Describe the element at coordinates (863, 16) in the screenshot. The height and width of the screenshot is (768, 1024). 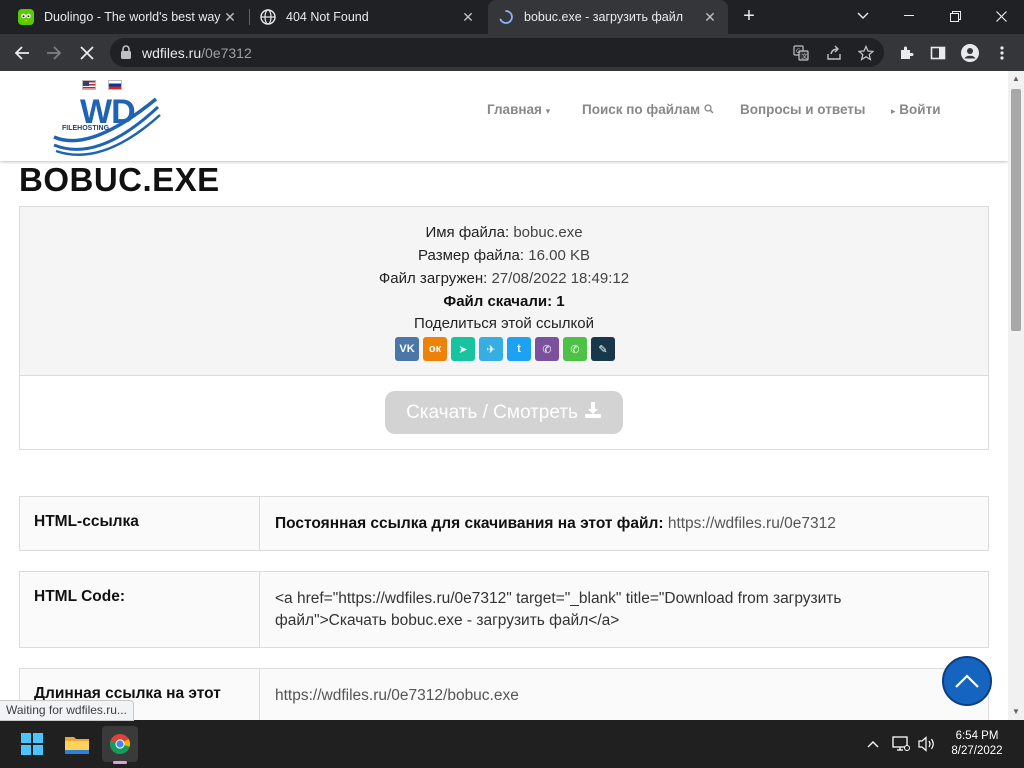
I see `tab-search-icon` at that location.